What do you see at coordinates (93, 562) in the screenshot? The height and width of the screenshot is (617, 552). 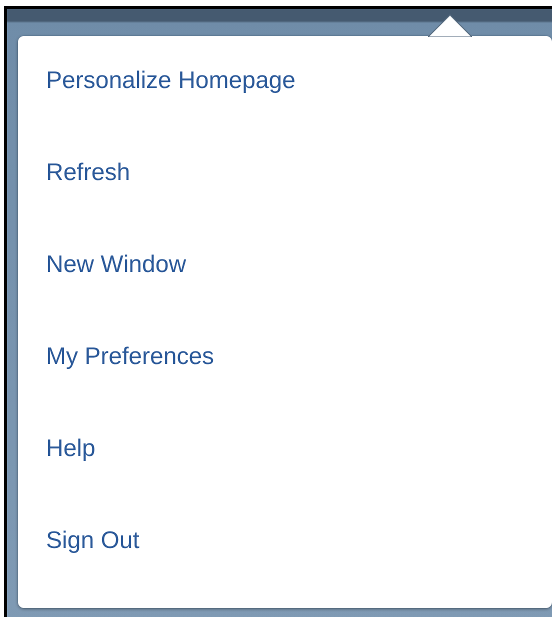 I see `menu-item: Sign Out` at bounding box center [93, 562].